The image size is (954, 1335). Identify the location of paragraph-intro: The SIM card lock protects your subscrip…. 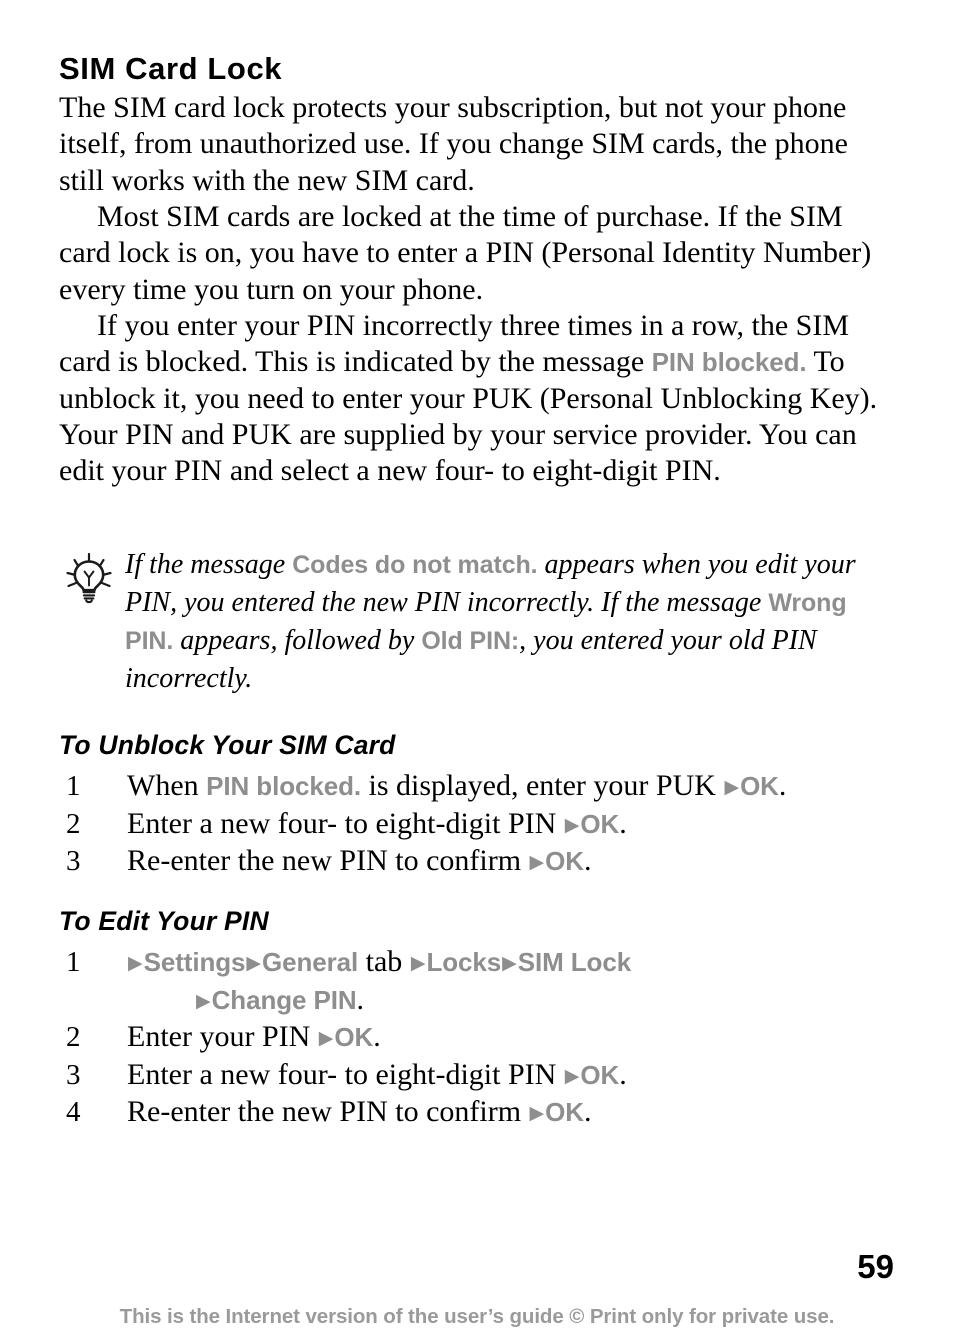
(477, 144).